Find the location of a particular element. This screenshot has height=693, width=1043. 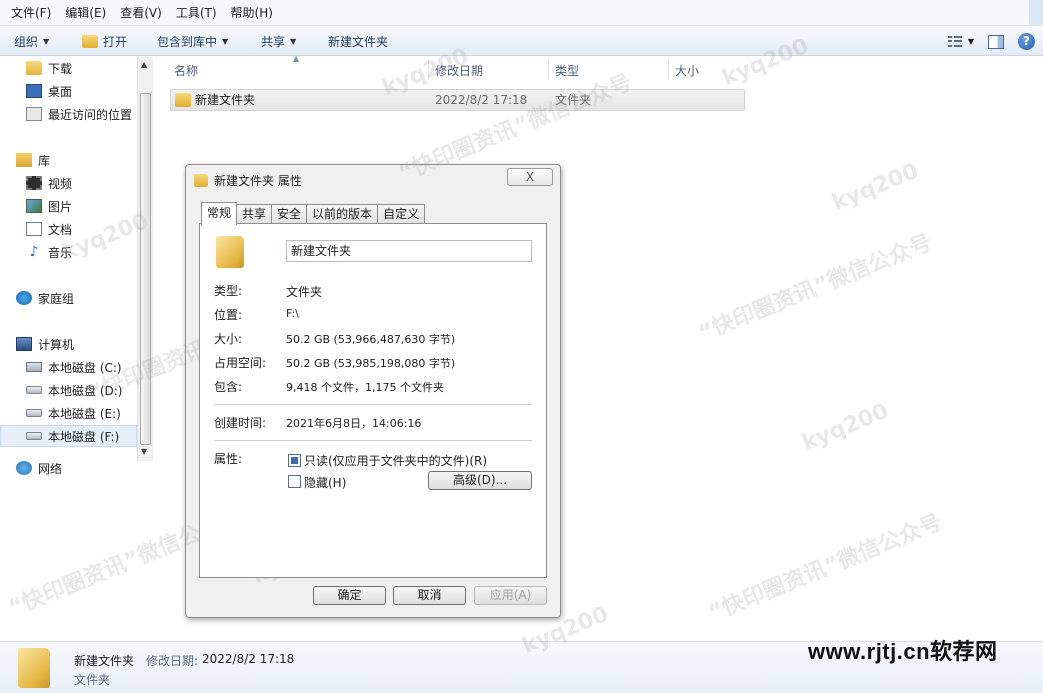

close-button: X is located at coordinates (530, 177).